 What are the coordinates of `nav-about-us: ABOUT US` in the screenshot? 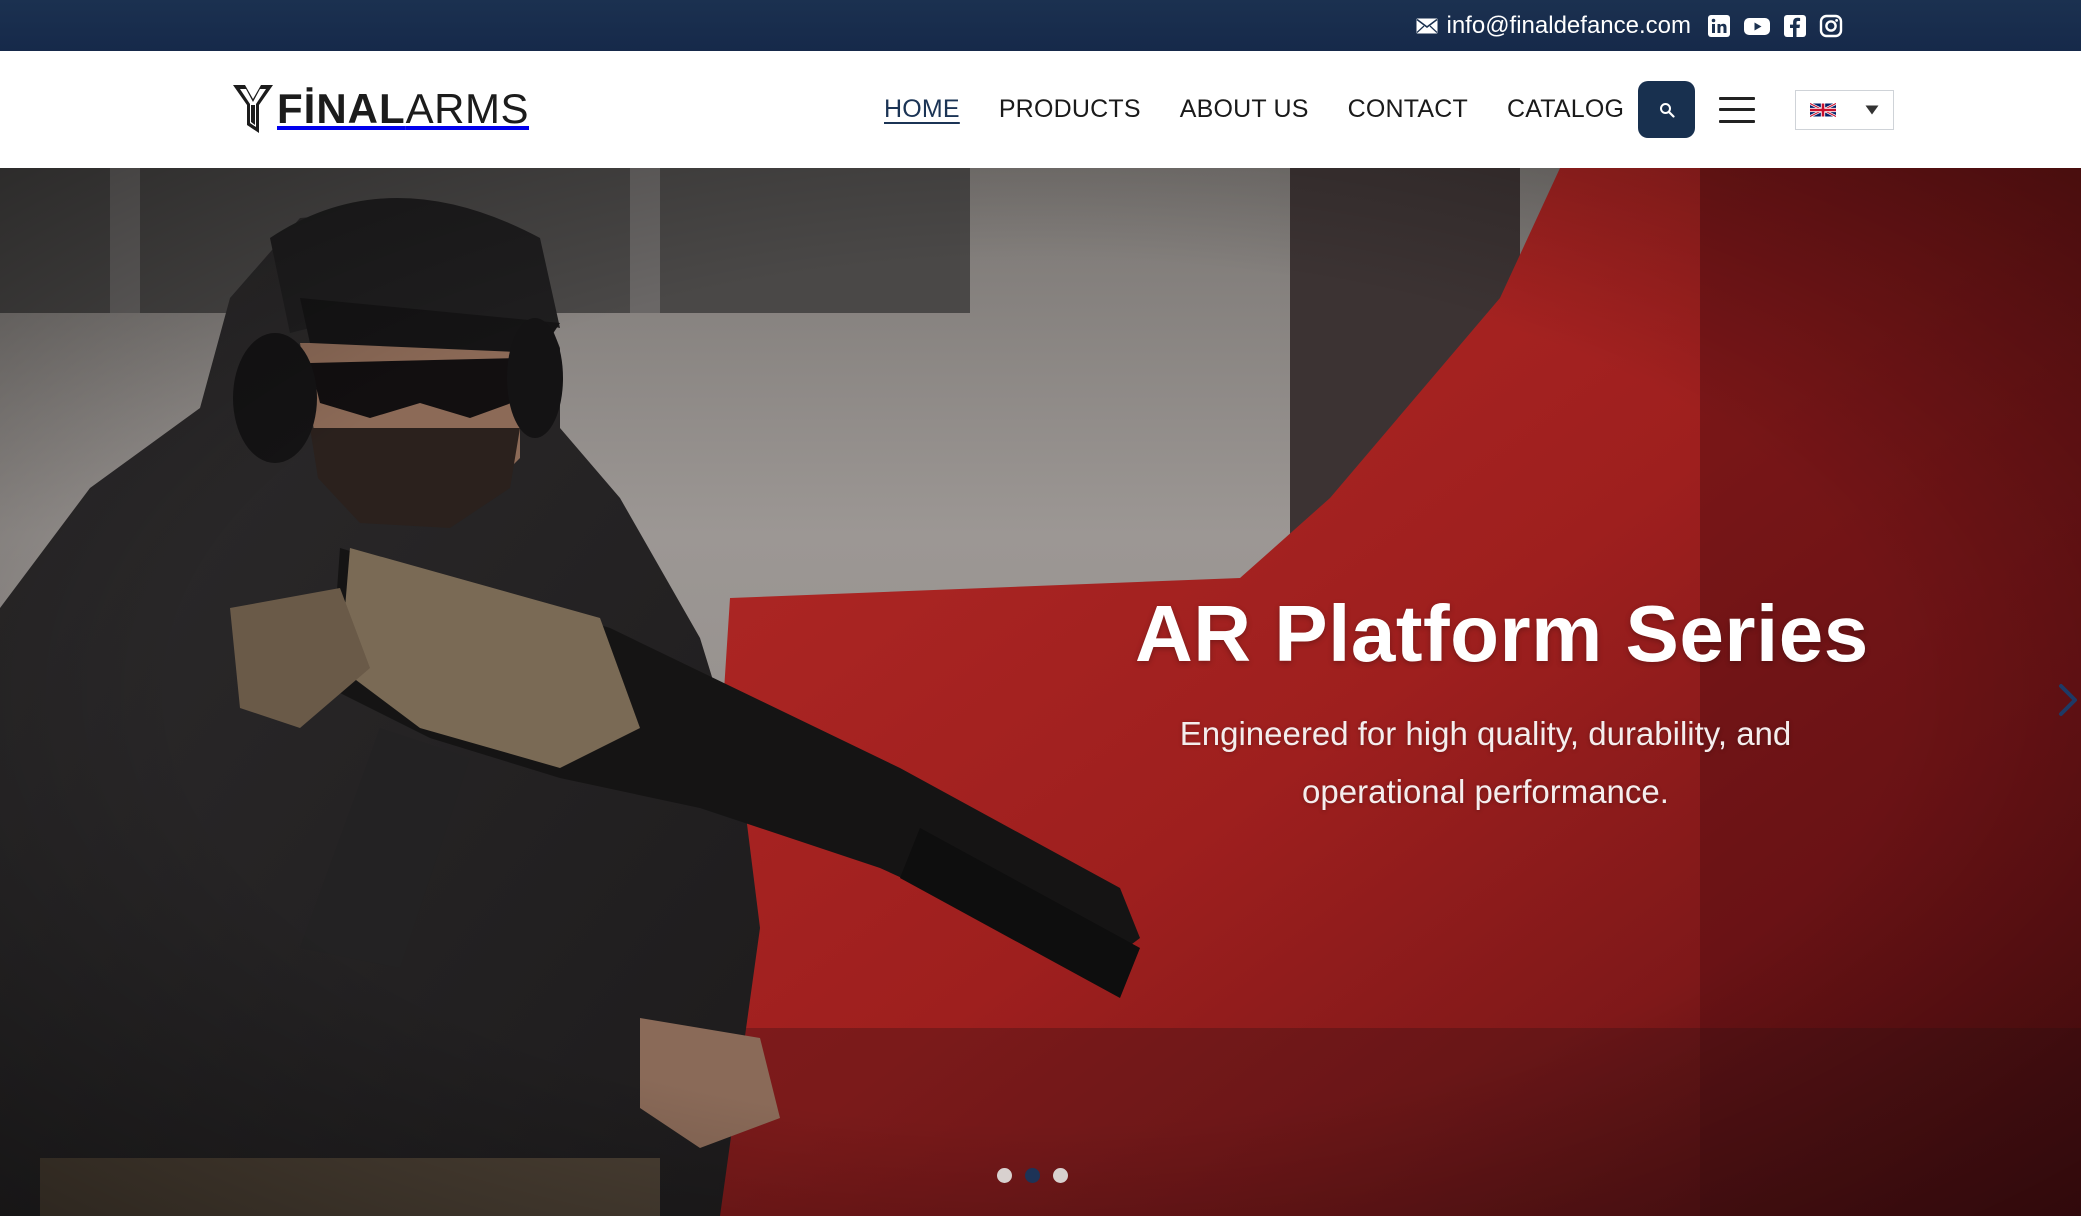 It's located at (1244, 109).